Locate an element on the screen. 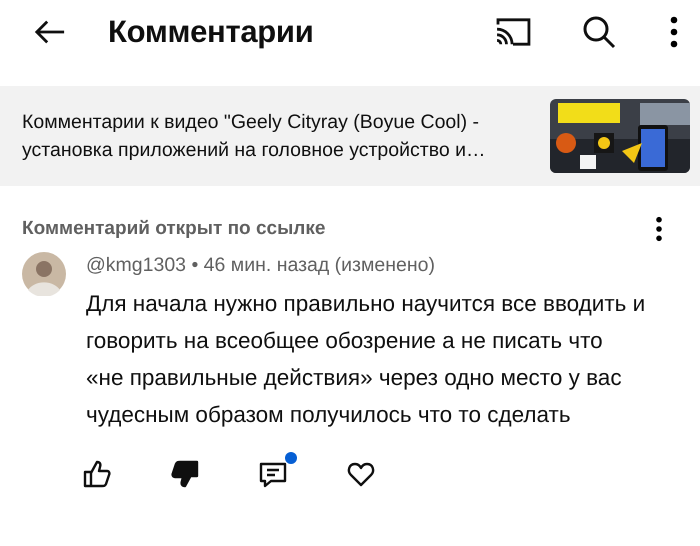 The image size is (700, 546). section-label: Комментарий открыт по ссылке is located at coordinates (174, 229).